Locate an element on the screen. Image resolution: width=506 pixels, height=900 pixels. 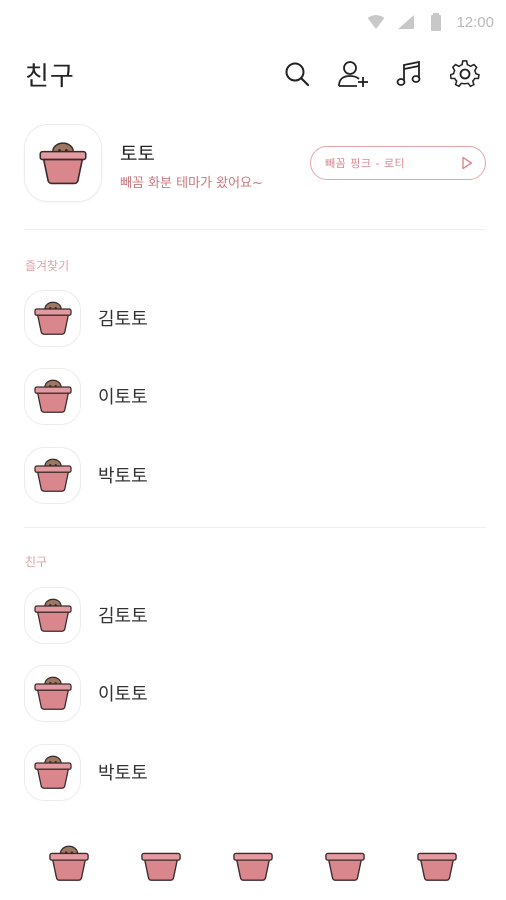
tab-friends is located at coordinates (69, 862).